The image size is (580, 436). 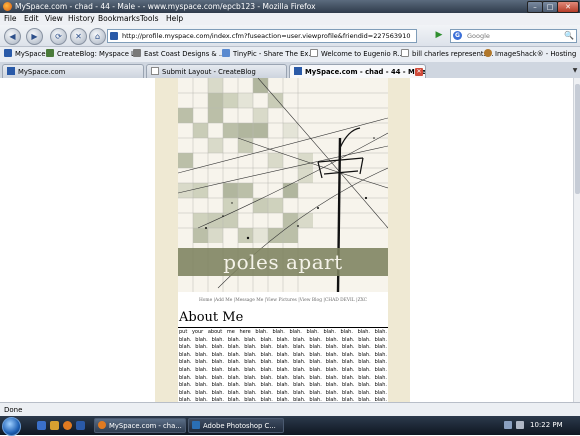 What do you see at coordinates (283, 327) in the screenshot?
I see `about-divider` at bounding box center [283, 327].